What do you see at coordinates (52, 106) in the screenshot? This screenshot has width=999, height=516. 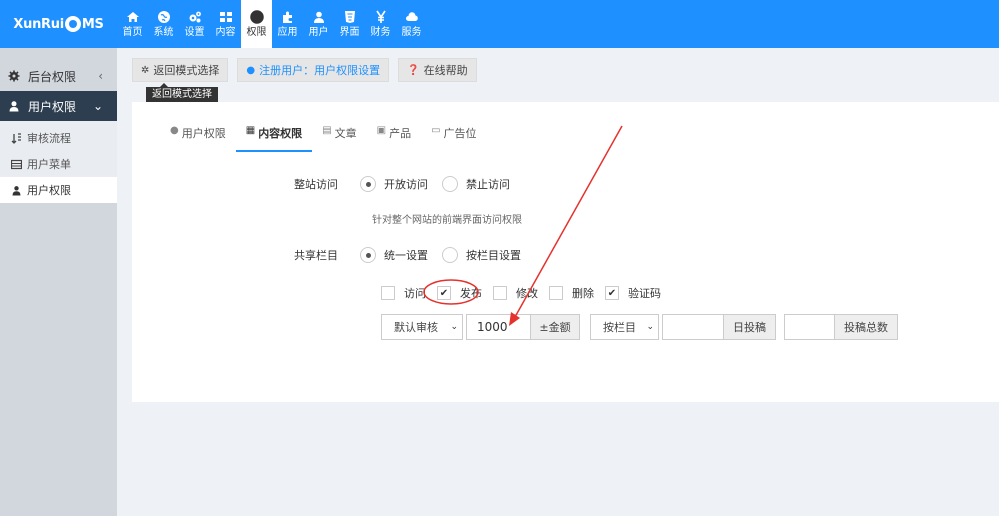 I see `sidebar-section-label: 用户权限` at bounding box center [52, 106].